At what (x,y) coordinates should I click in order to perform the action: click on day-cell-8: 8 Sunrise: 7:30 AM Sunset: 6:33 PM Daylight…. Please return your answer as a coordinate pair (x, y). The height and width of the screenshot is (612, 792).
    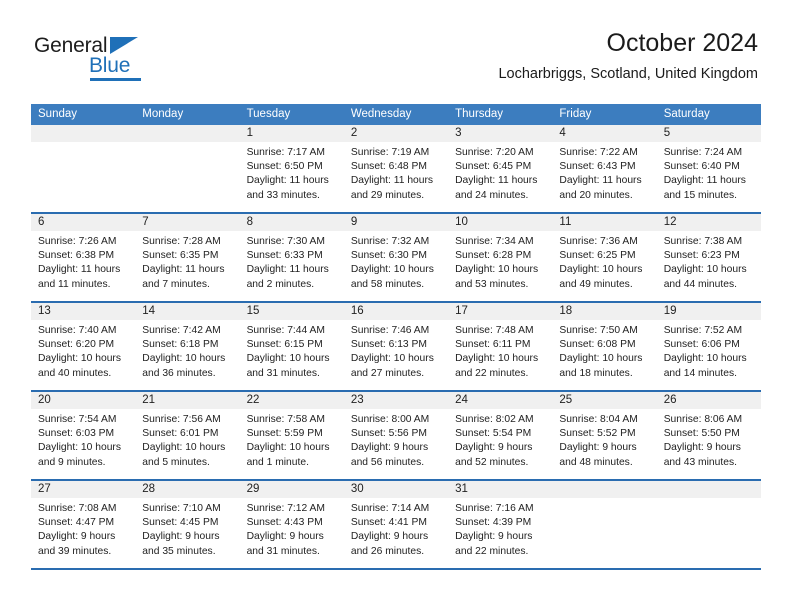
    Looking at the image, I should click on (291, 257).